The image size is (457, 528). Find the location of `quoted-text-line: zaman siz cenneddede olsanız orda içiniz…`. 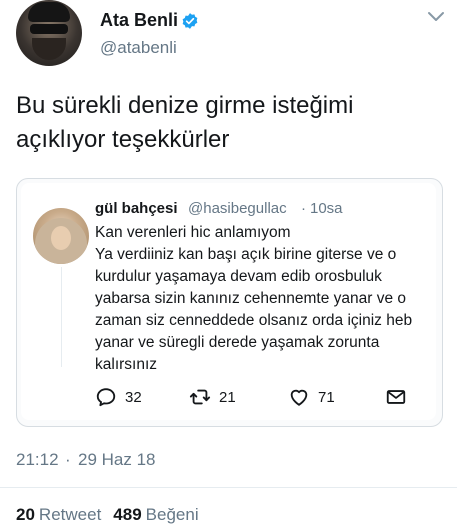

quoted-text-line: zaman siz cenneddede olsanız orda içiniz… is located at coordinates (254, 320).